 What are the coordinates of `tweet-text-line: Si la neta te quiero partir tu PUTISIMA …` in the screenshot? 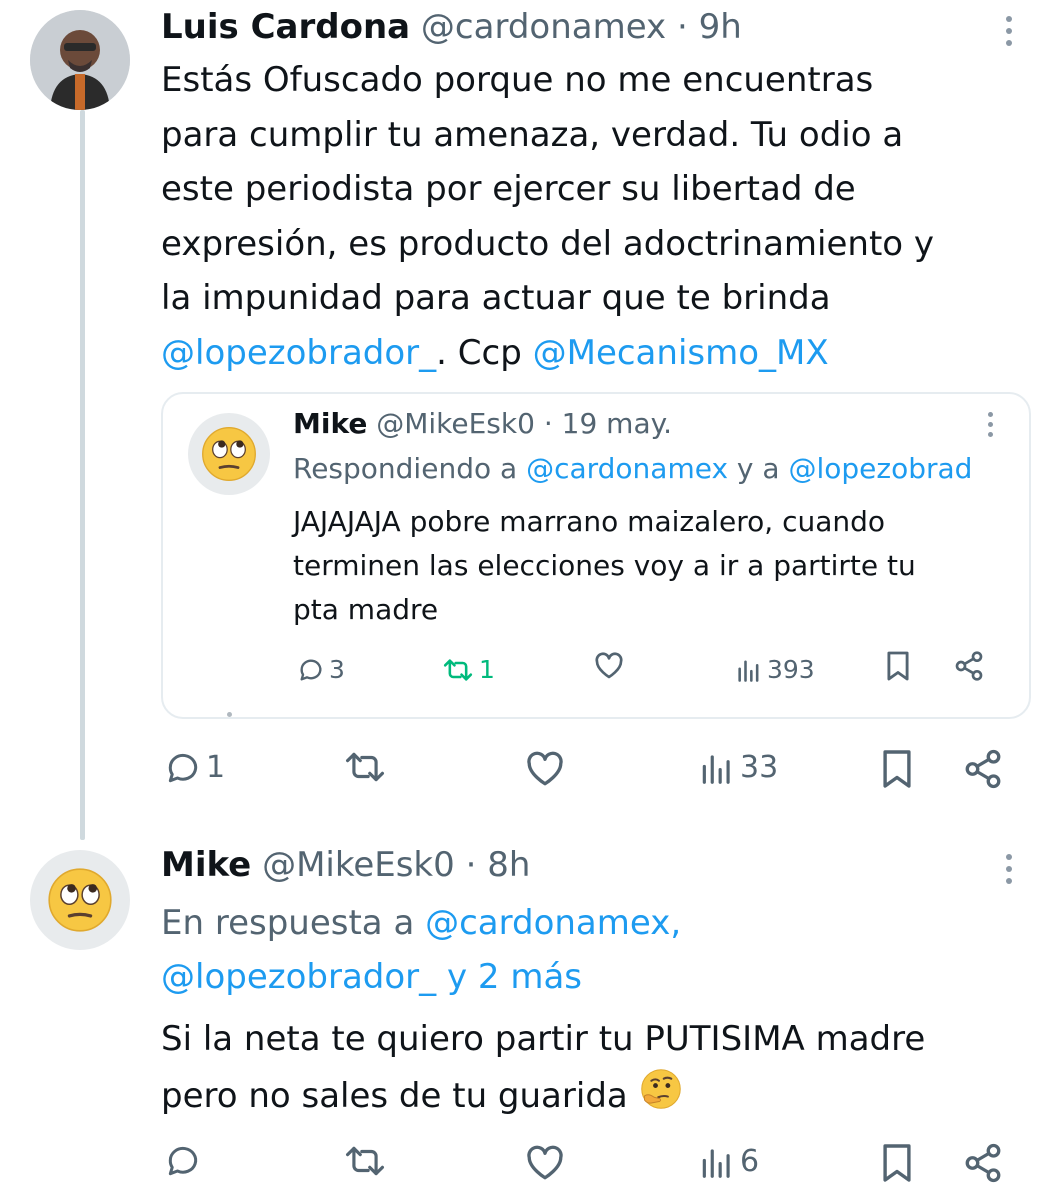 It's located at (543, 1039).